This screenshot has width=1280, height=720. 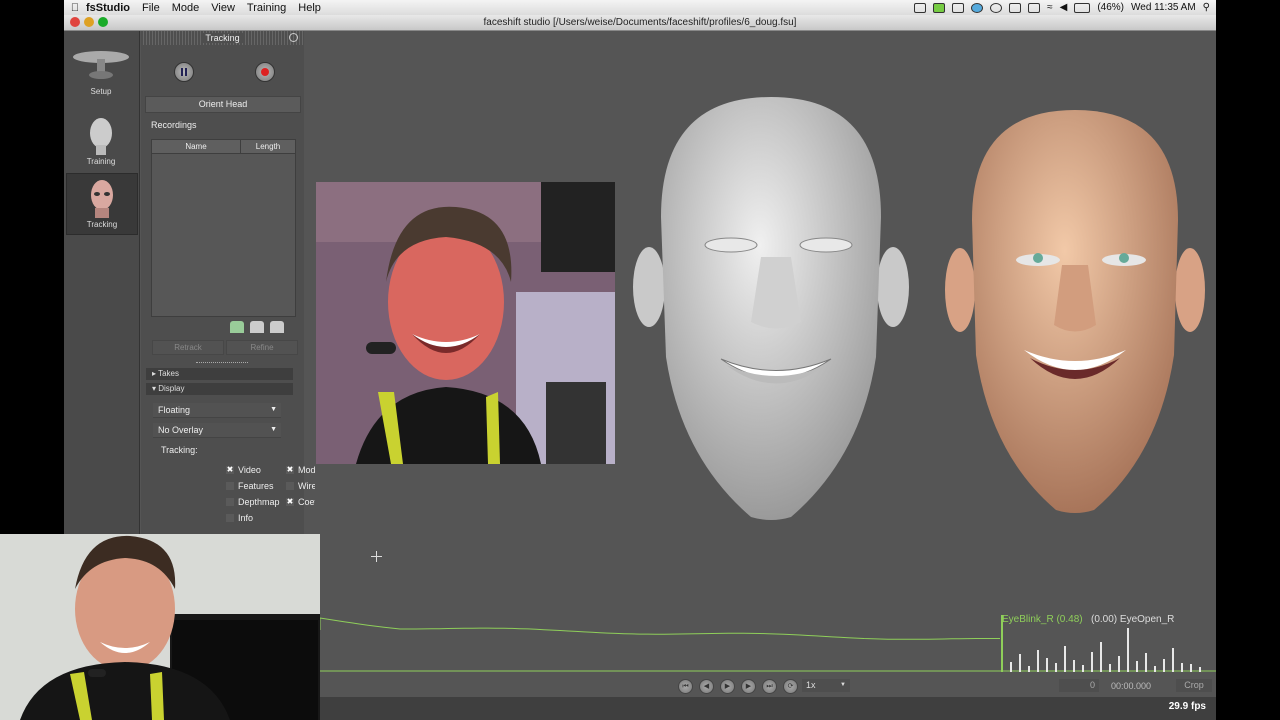 What do you see at coordinates (1079, 685) in the screenshot?
I see `frame-stepper: 0` at bounding box center [1079, 685].